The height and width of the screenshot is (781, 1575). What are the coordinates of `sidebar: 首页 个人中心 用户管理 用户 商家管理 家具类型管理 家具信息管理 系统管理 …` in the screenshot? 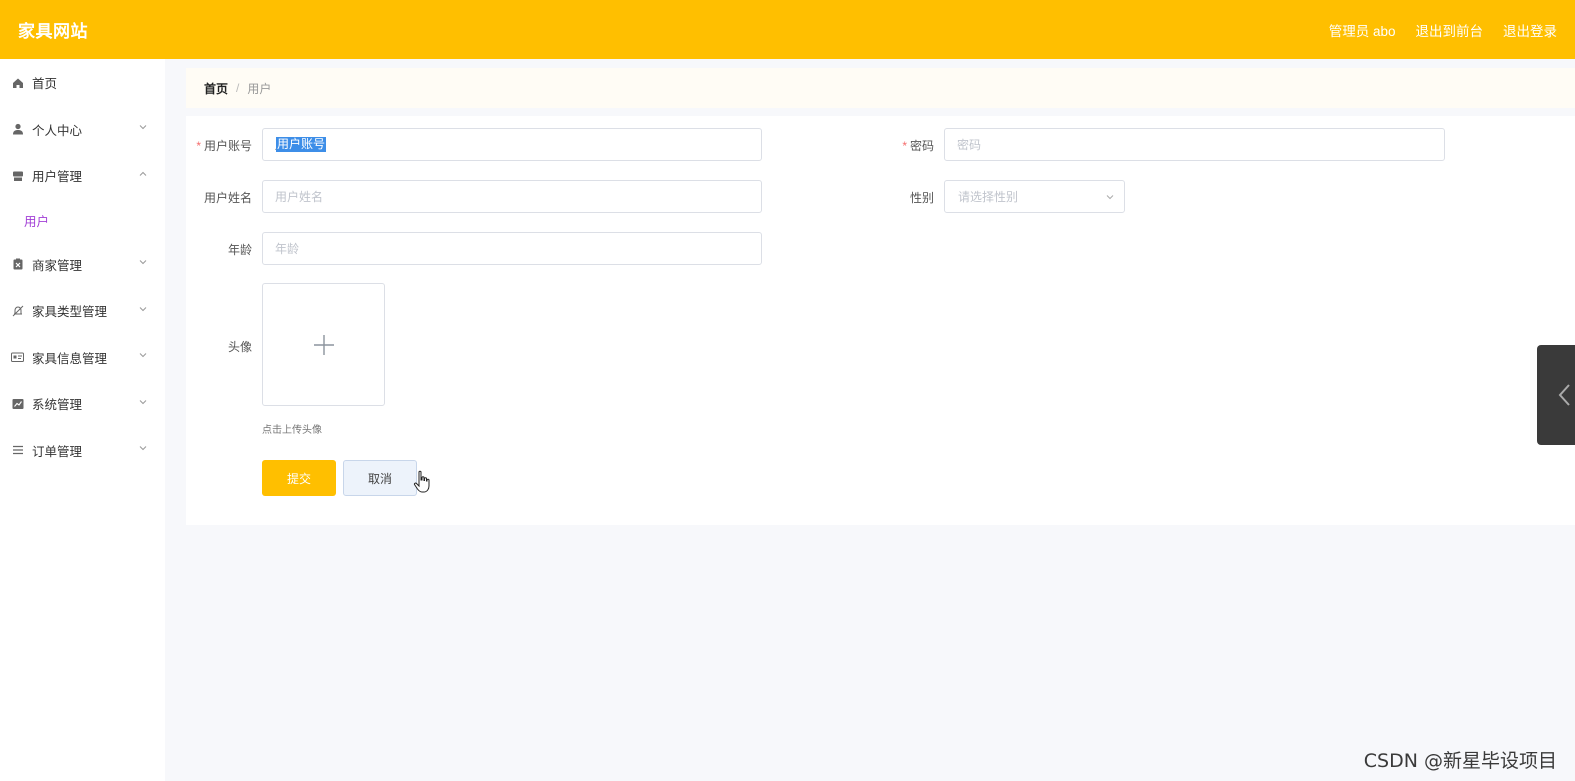 It's located at (82, 420).